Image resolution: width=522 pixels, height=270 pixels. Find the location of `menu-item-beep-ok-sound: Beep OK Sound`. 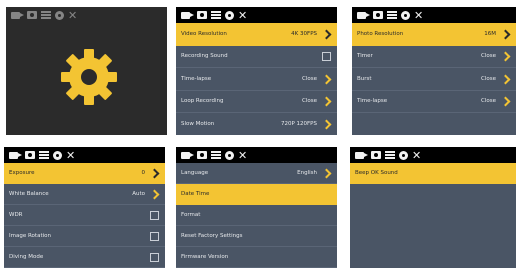

menu-item-beep-ok-sound: Beep OK Sound is located at coordinates (433, 173).